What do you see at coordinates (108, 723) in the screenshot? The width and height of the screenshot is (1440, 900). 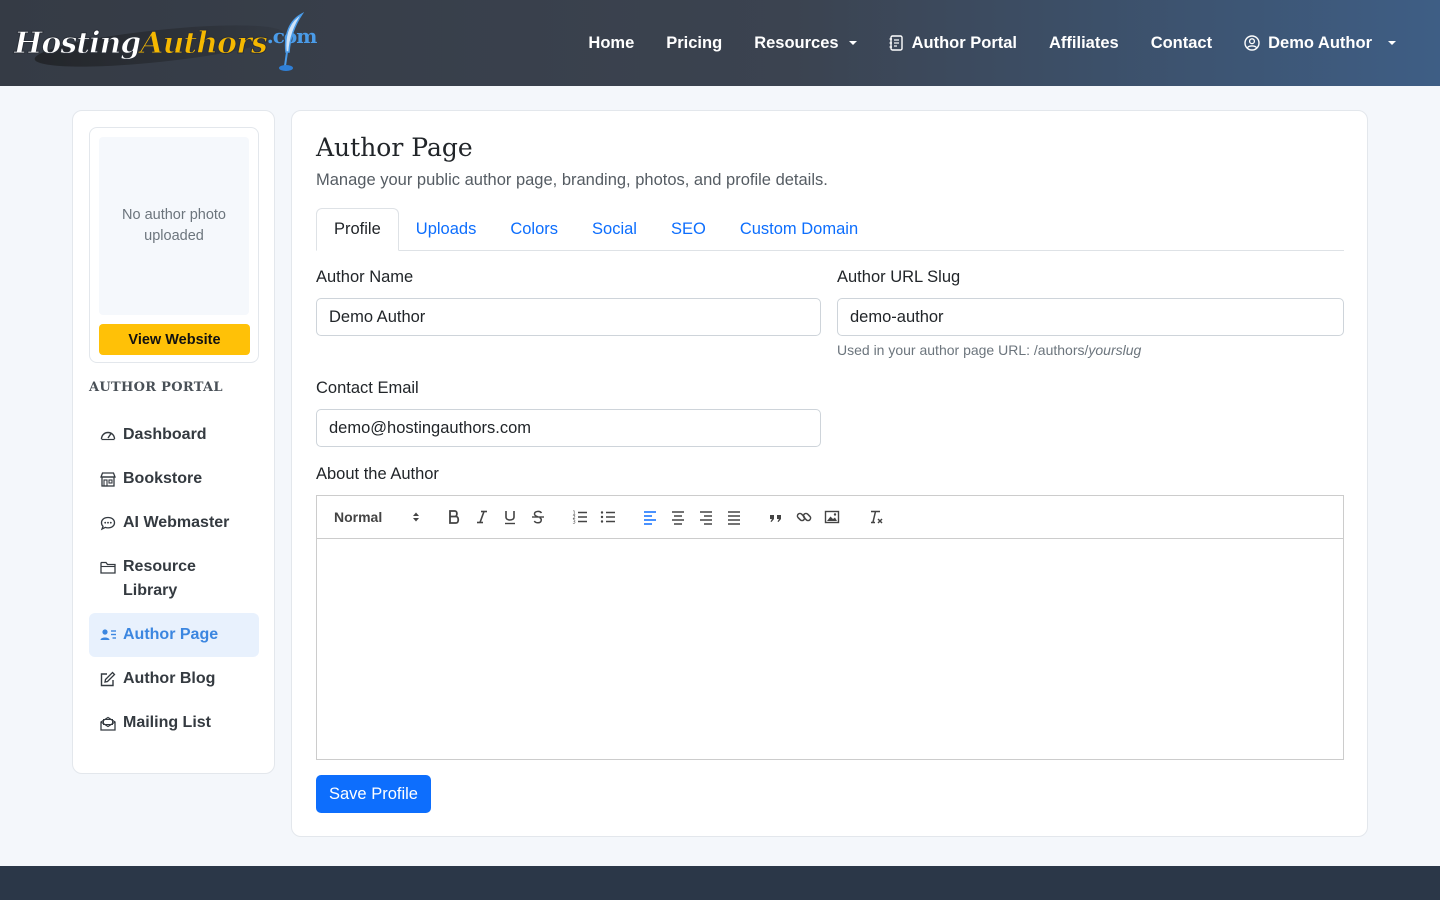 I see `envelope-open-icon` at bounding box center [108, 723].